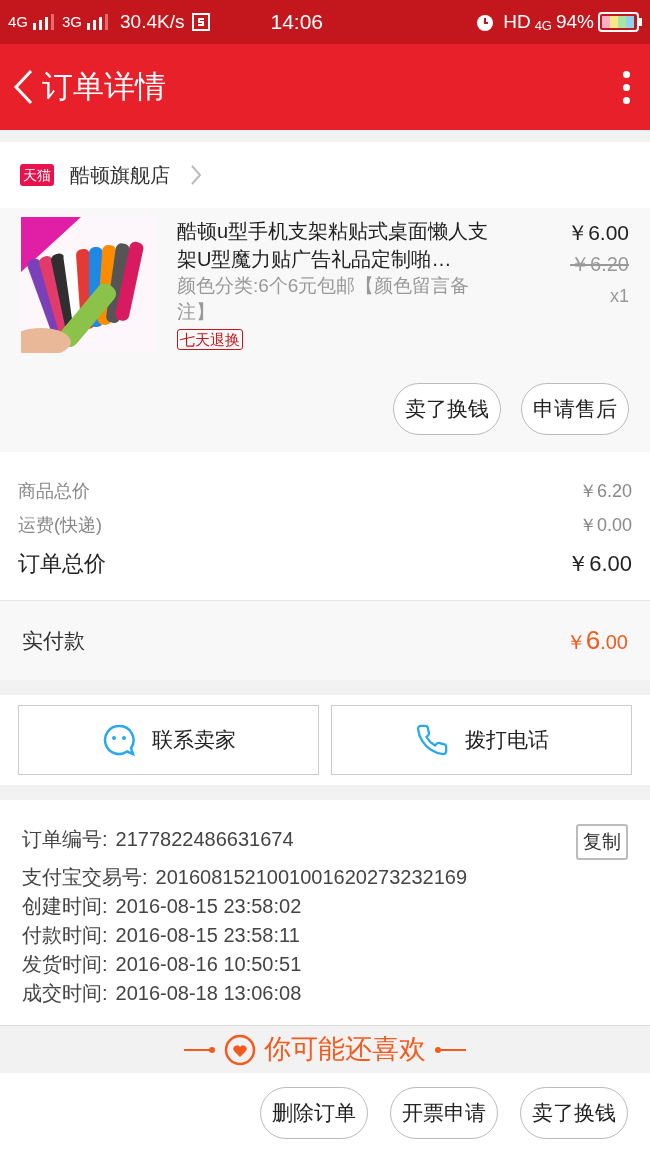  I want to click on back-icon, so click(23, 87).